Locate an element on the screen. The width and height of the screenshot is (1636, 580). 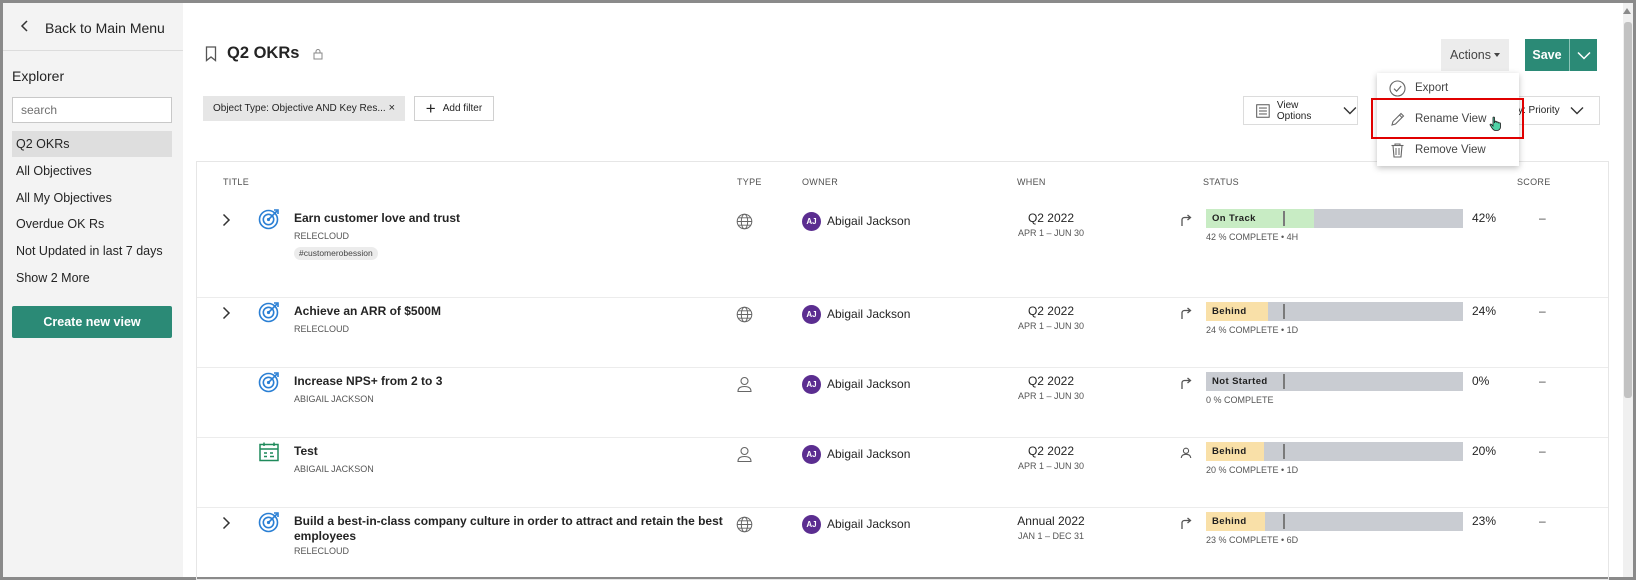
sidebar-show-more: Show 2 More is located at coordinates (92, 278).